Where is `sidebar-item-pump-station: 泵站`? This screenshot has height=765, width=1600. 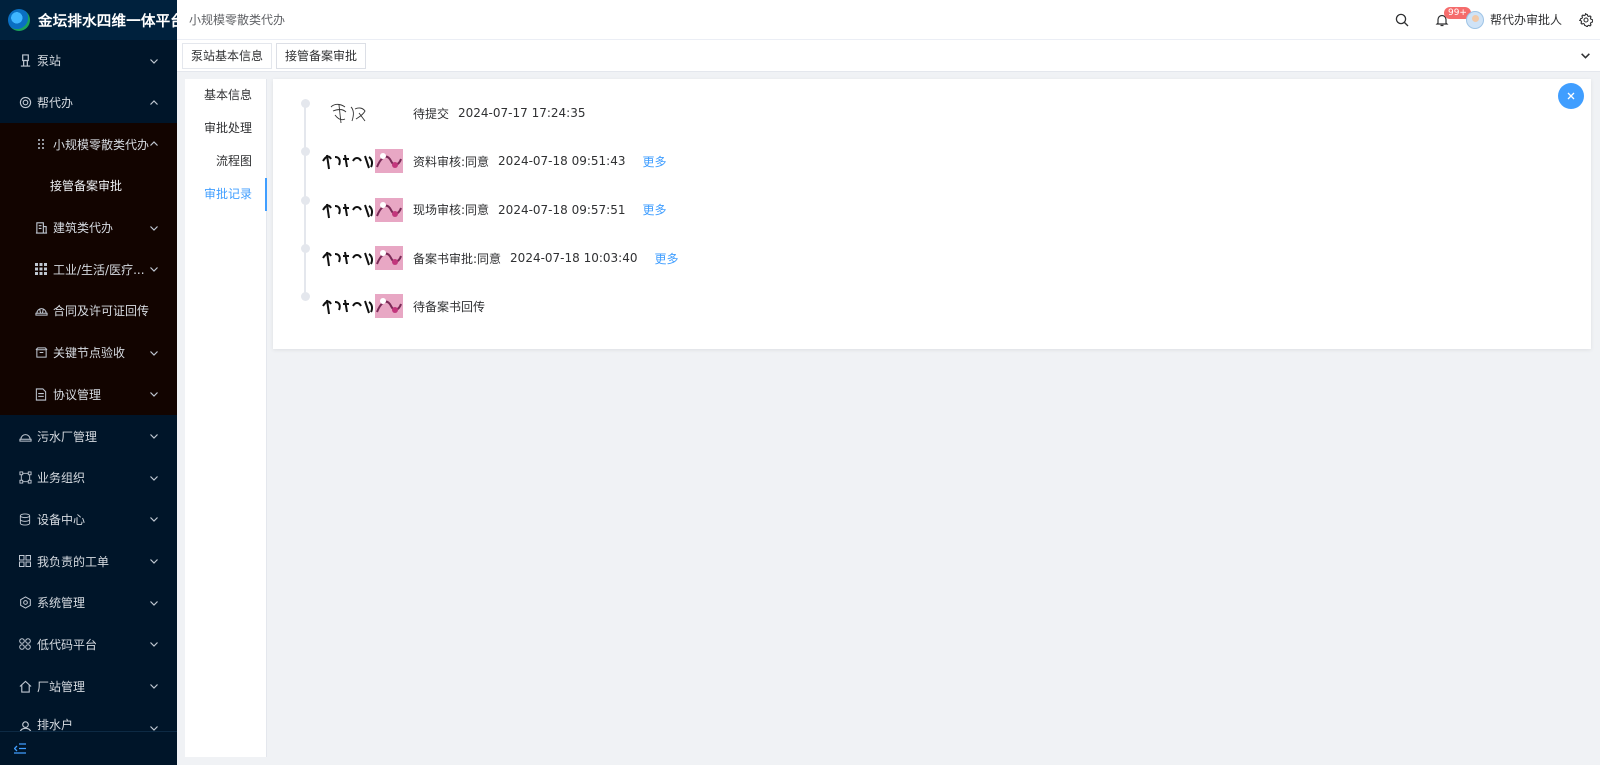
sidebar-item-pump-station: 泵站 is located at coordinates (88, 61).